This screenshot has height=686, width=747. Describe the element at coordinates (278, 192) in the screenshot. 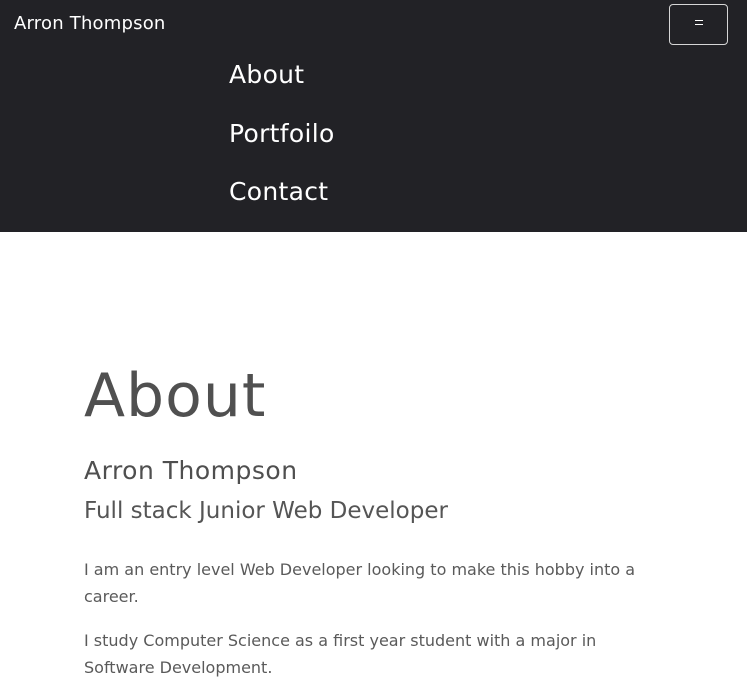

I see `nav-link-contact: Contact` at that location.